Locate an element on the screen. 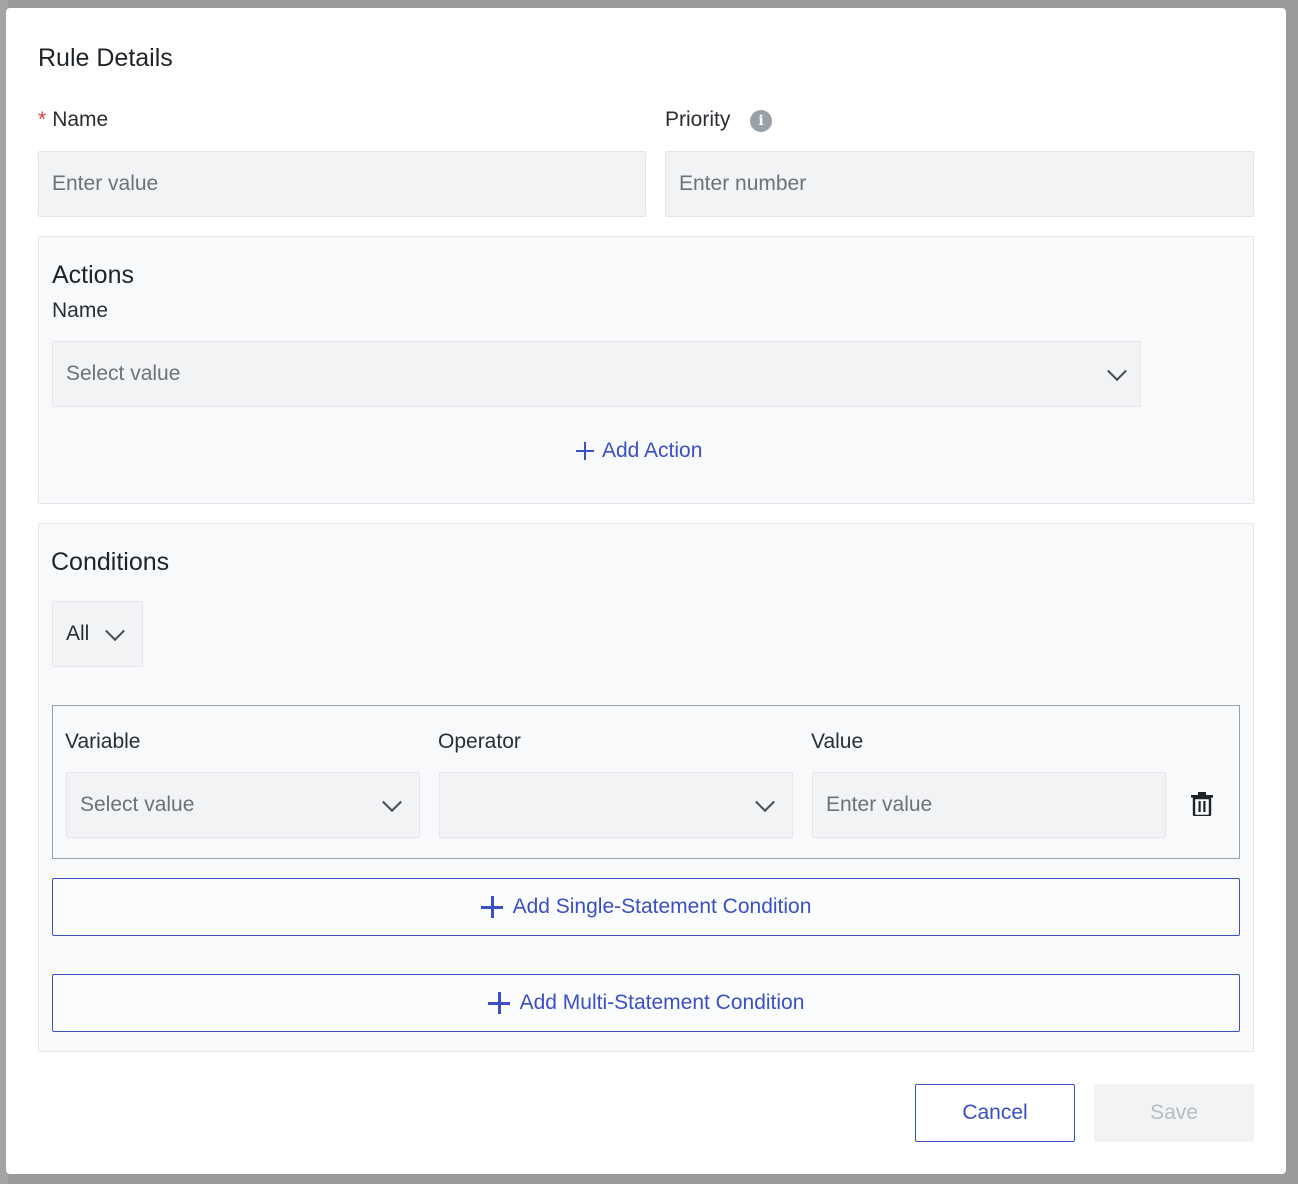  save-button: Save is located at coordinates (1174, 1113).